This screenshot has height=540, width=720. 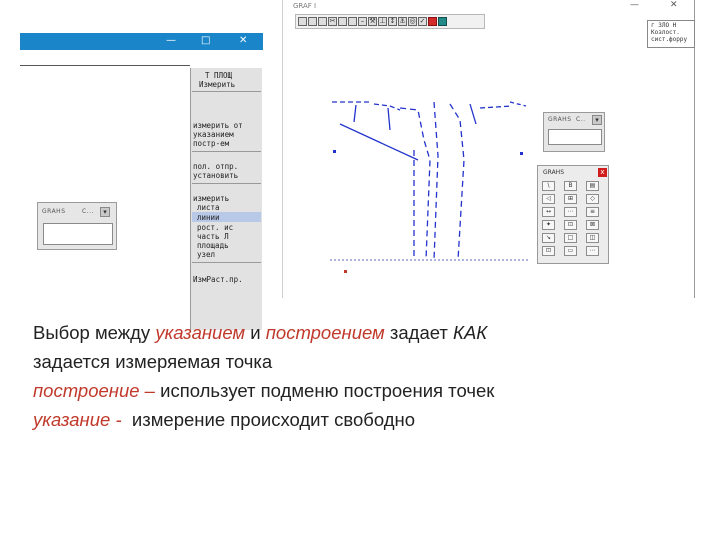 I want to click on icon-toolbar: ✂ – ⚒ ⊥ ↕ ⚓ ◎ ✓, so click(x=390, y=21).